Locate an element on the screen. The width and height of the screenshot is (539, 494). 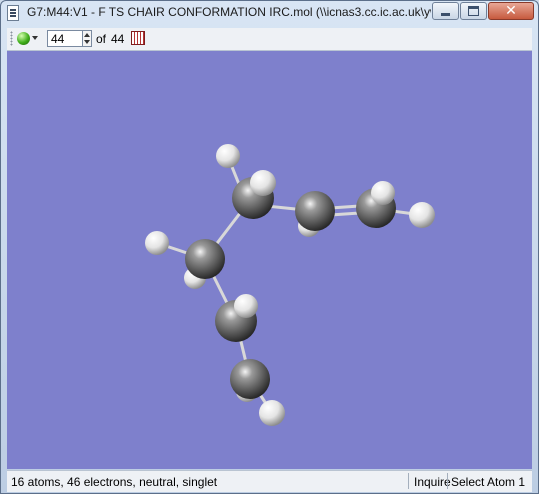
close-icon: ✕ is located at coordinates (511, 11).